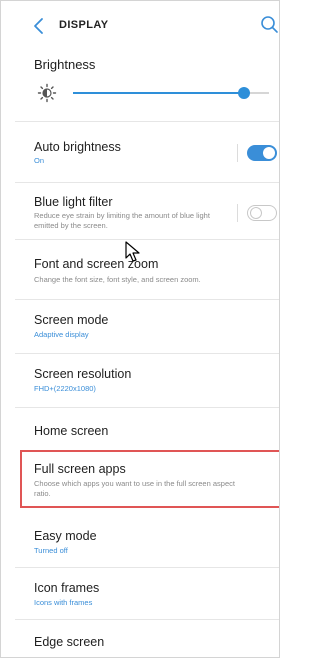 This screenshot has height=658, width=320. I want to click on auto-brightness-toggle, so click(262, 153).